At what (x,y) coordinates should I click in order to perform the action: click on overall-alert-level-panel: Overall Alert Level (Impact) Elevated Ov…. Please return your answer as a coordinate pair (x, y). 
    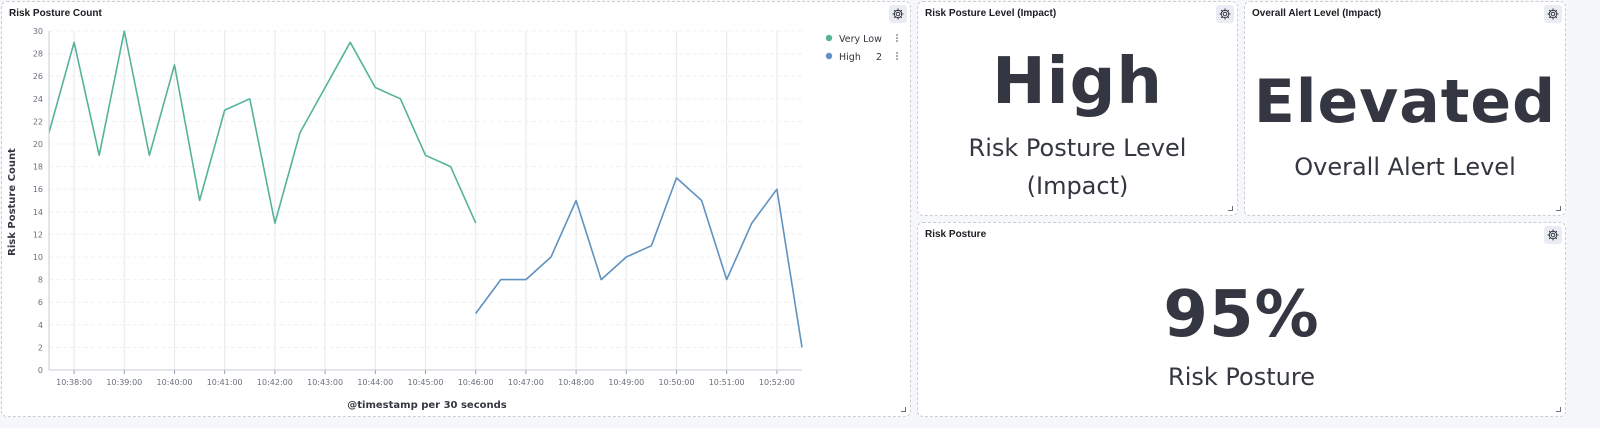
    Looking at the image, I should click on (1405, 108).